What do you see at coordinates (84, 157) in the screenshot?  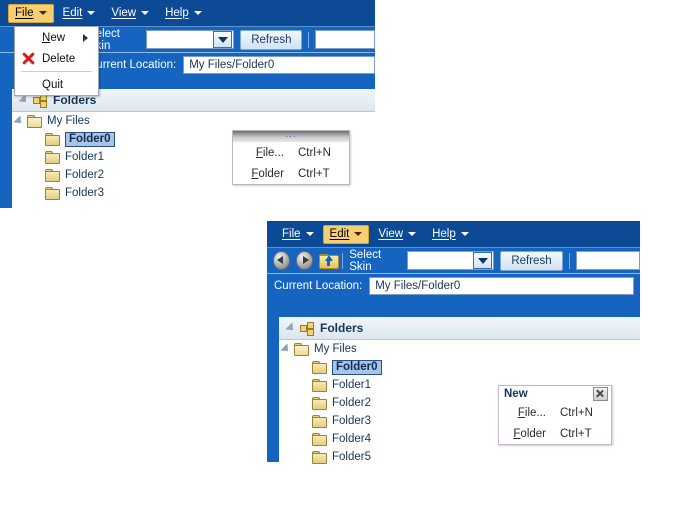 I see `tree-item-label: Folder1` at bounding box center [84, 157].